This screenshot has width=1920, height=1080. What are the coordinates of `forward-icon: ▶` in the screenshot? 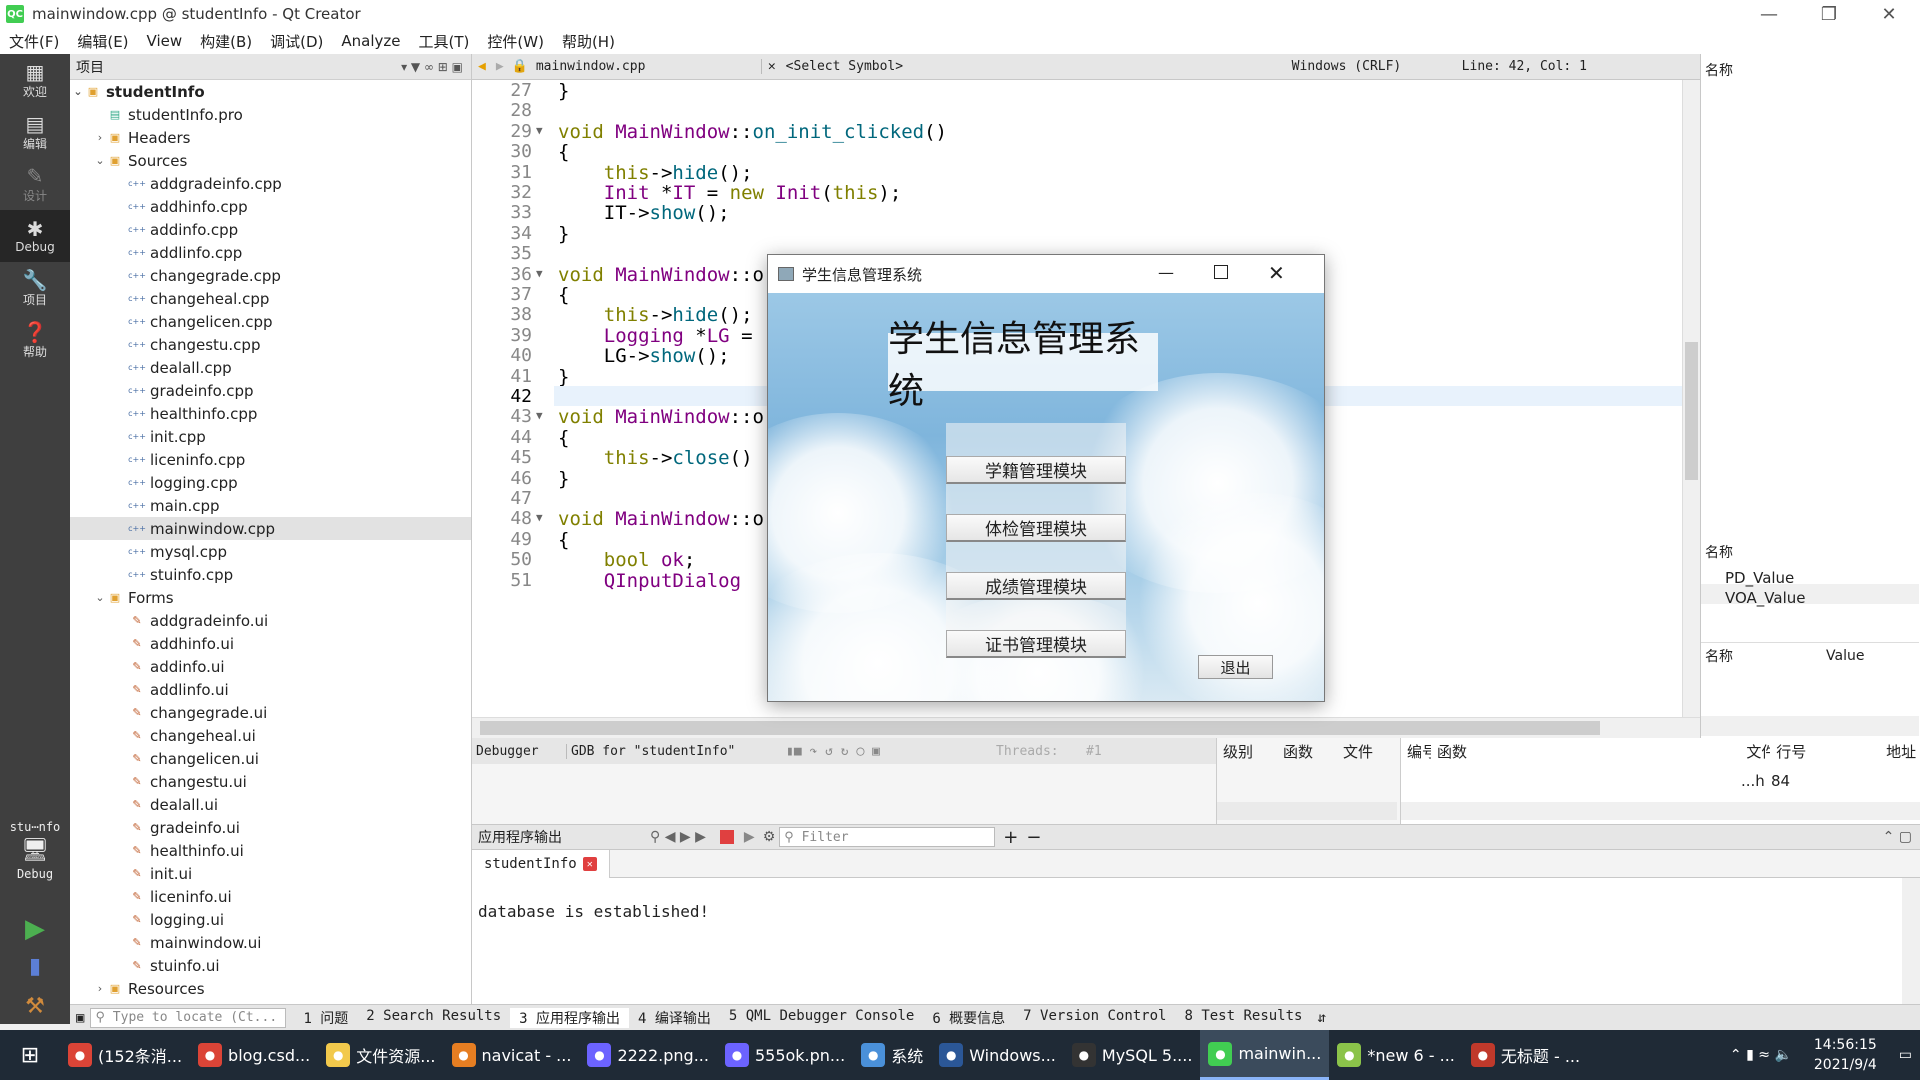 It's located at (500, 66).